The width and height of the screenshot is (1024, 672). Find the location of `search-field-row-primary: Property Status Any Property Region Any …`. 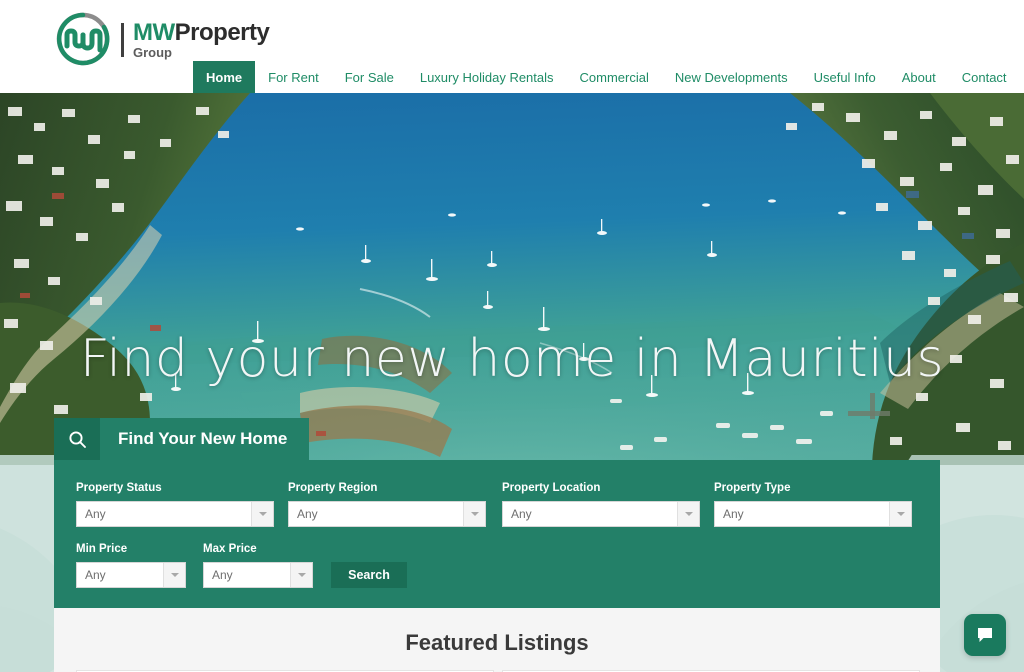

search-field-row-primary: Property Status Any Property Region Any … is located at coordinates (498, 504).